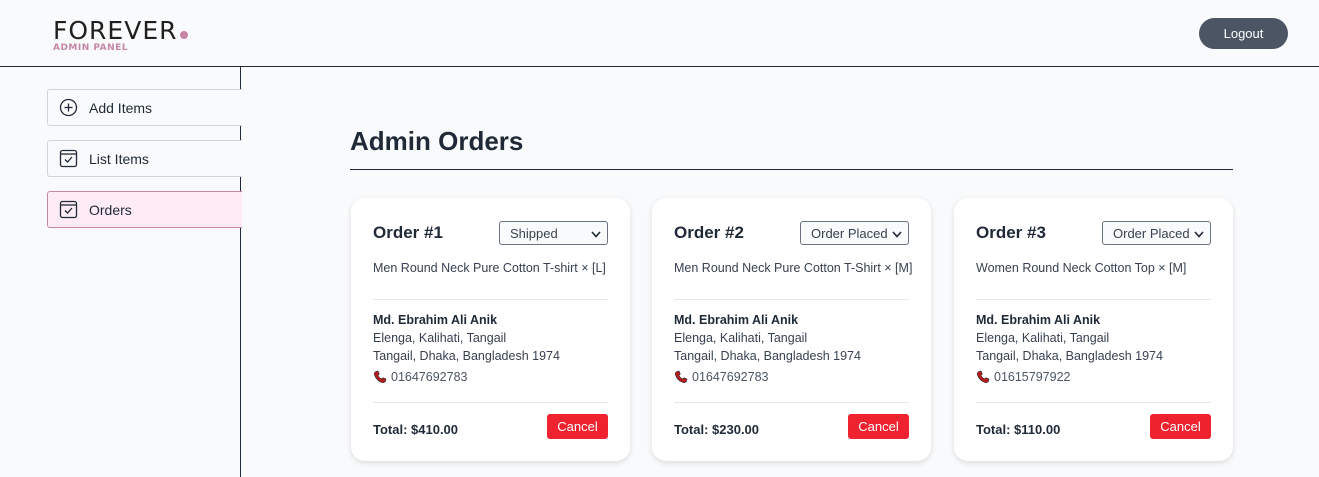 This screenshot has width=1319, height=477. I want to click on order-number: Order #3, so click(1011, 232).